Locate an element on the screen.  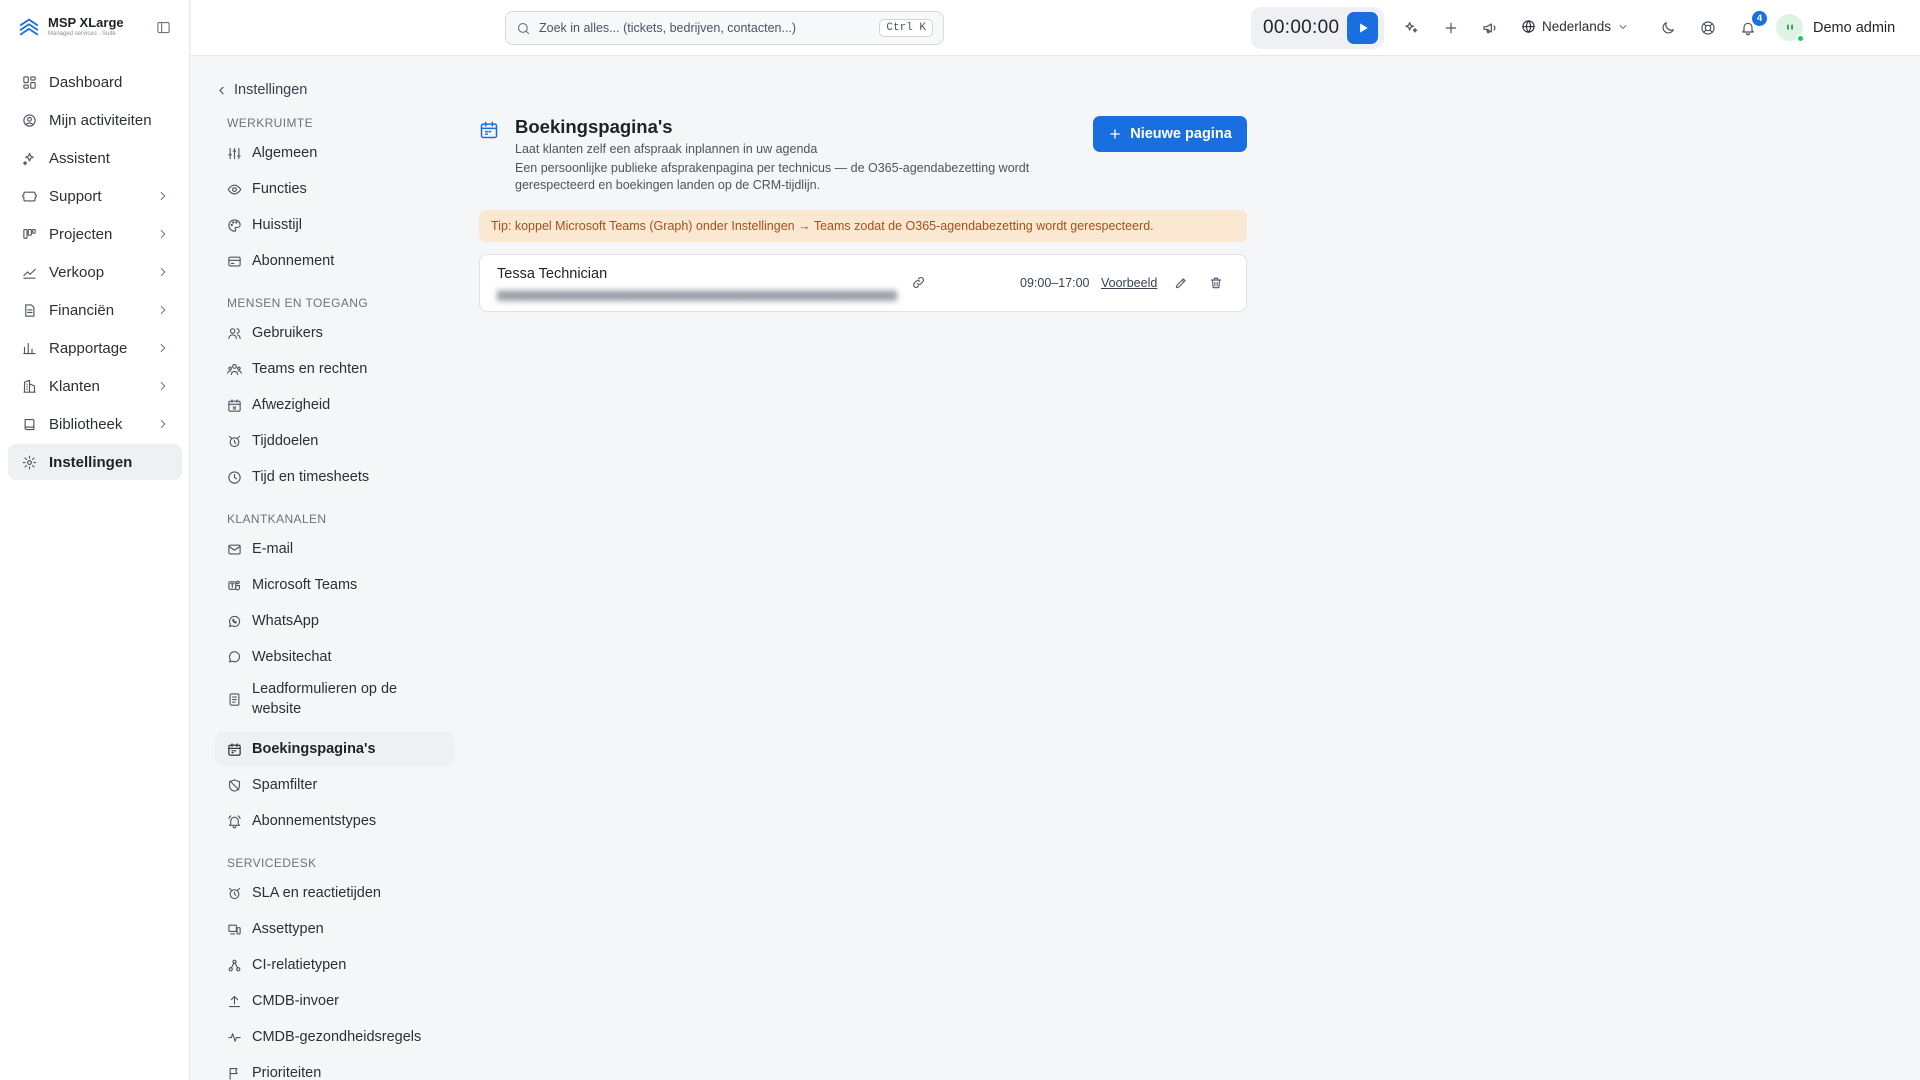
settings-item-tijd-en-timesheets: Tijd en timesheets is located at coordinates (335, 477).